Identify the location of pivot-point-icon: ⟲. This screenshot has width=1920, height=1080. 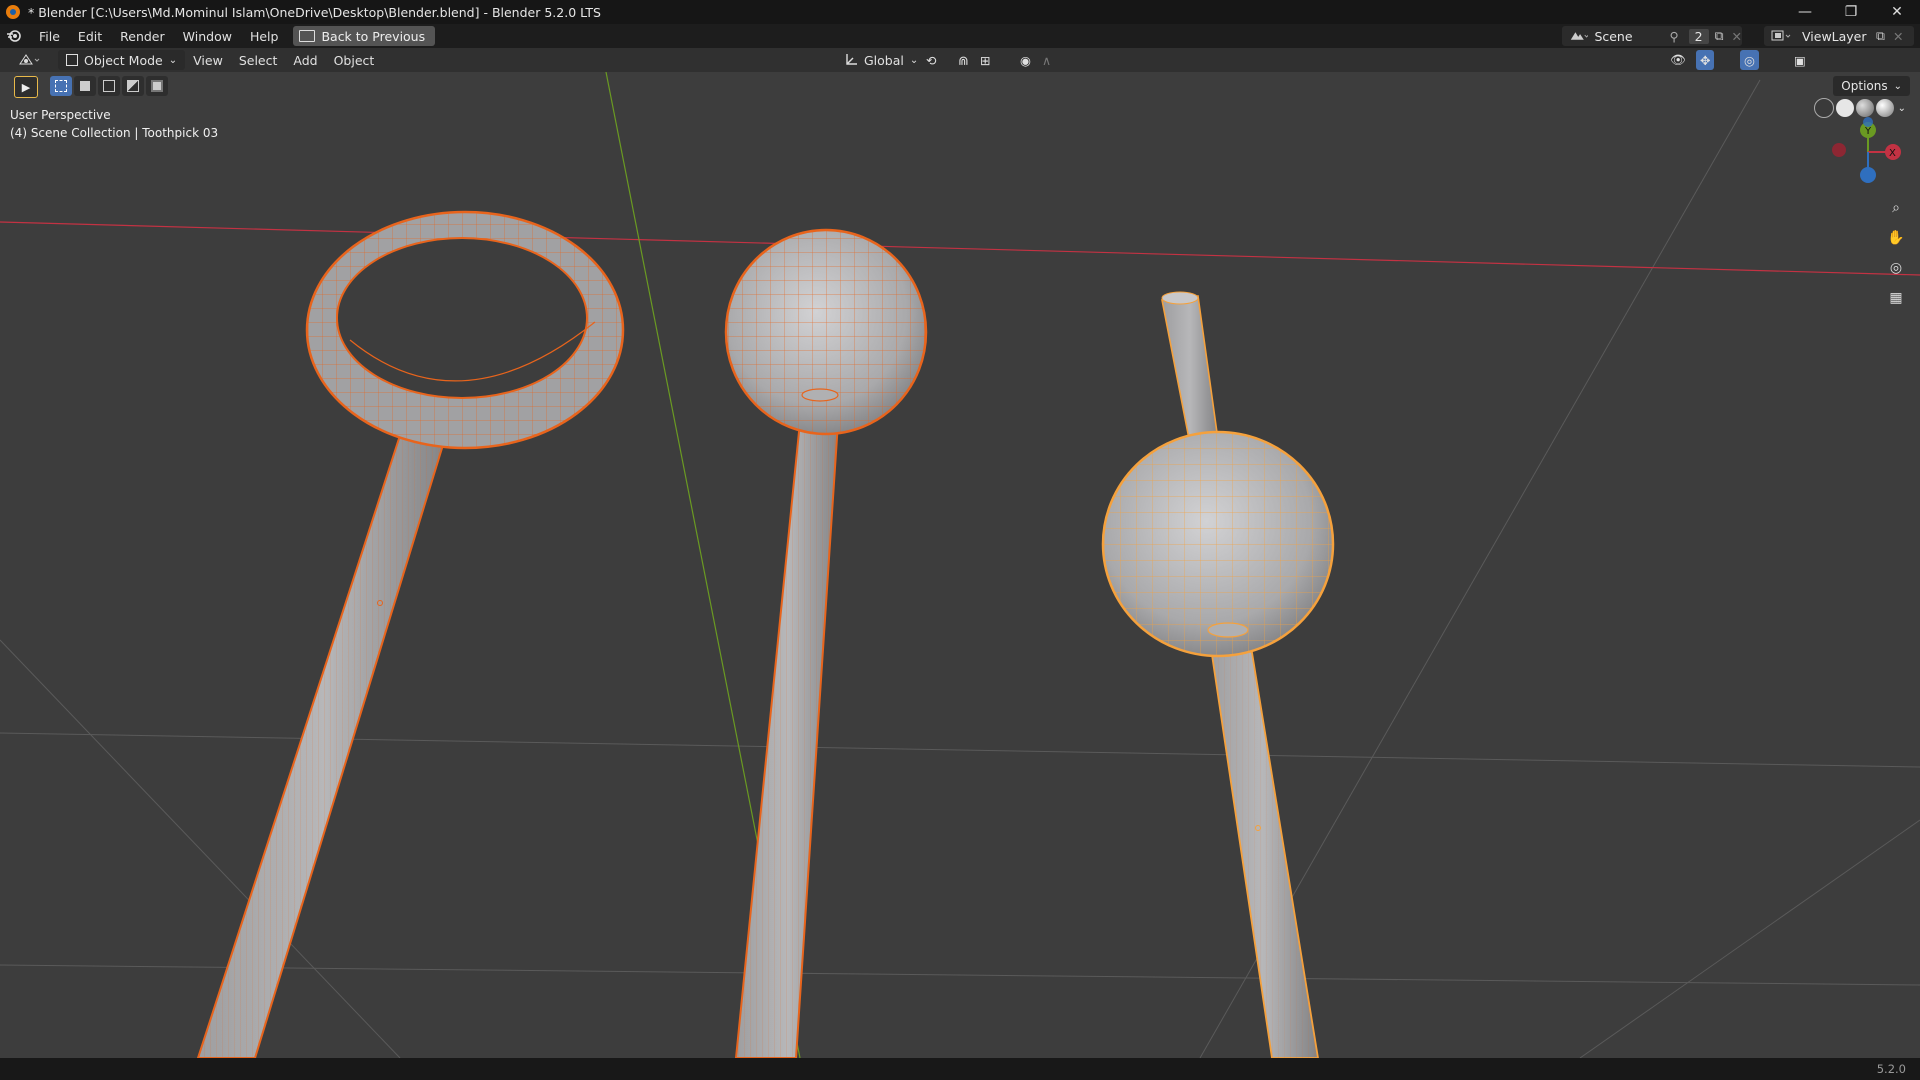
(931, 60).